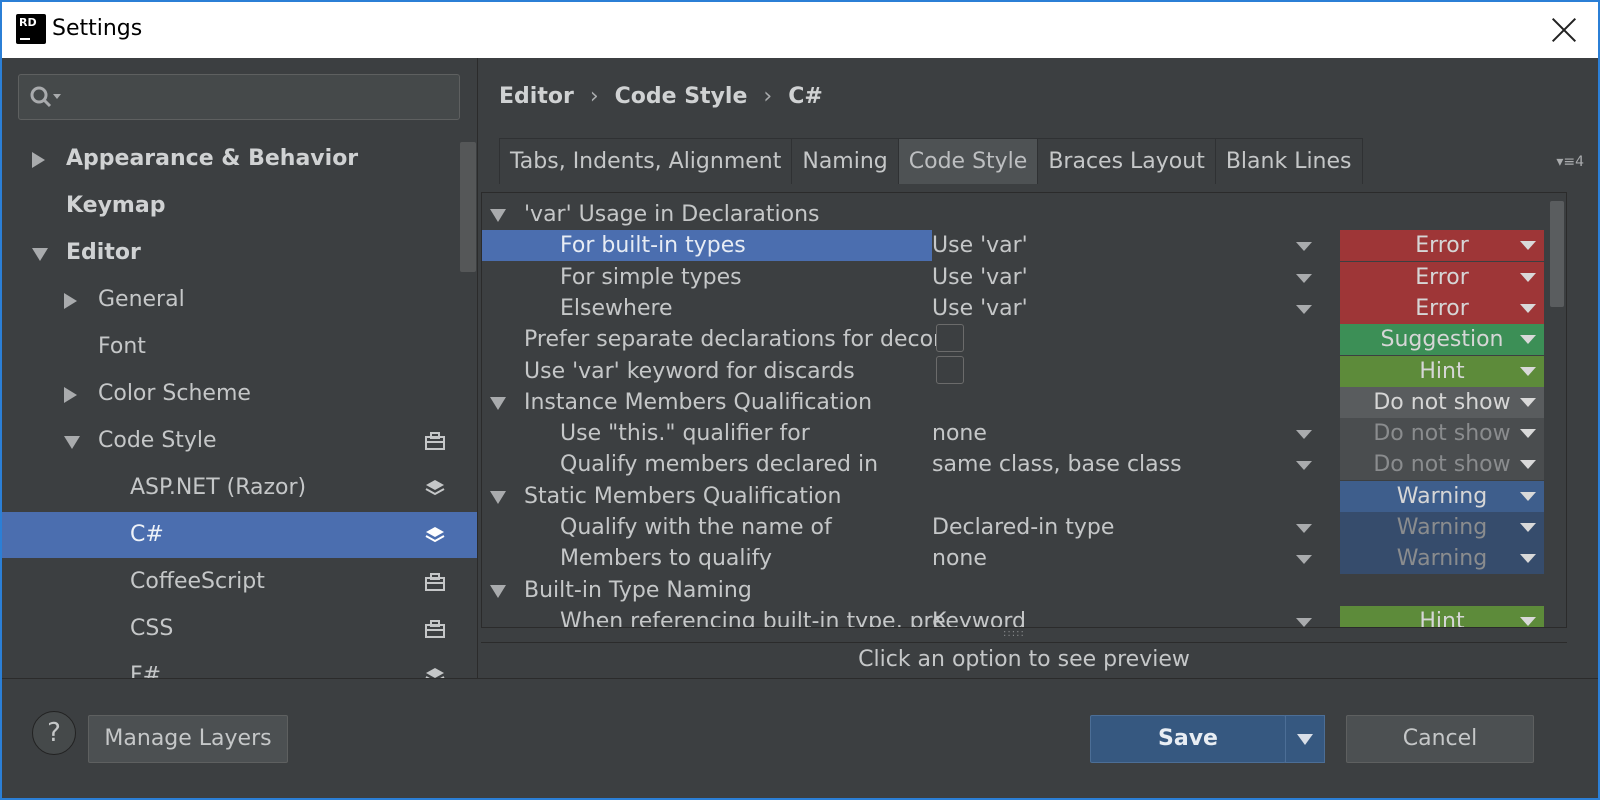 Image resolution: width=1600 pixels, height=800 pixels. I want to click on sidebar-item: Font, so click(239, 347).